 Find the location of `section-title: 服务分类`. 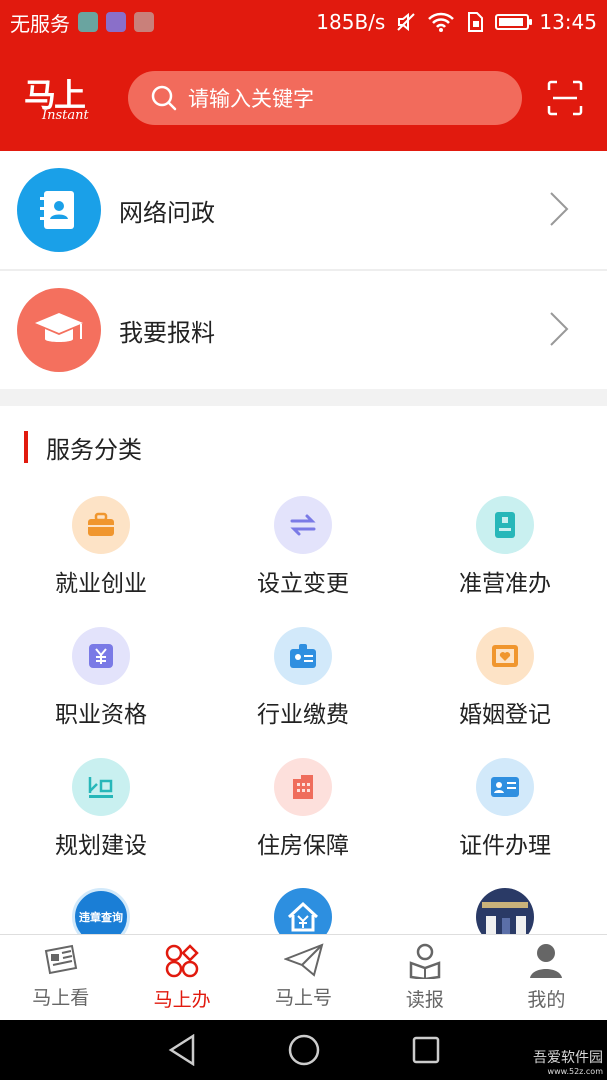

section-title: 服务分类 is located at coordinates (83, 447).